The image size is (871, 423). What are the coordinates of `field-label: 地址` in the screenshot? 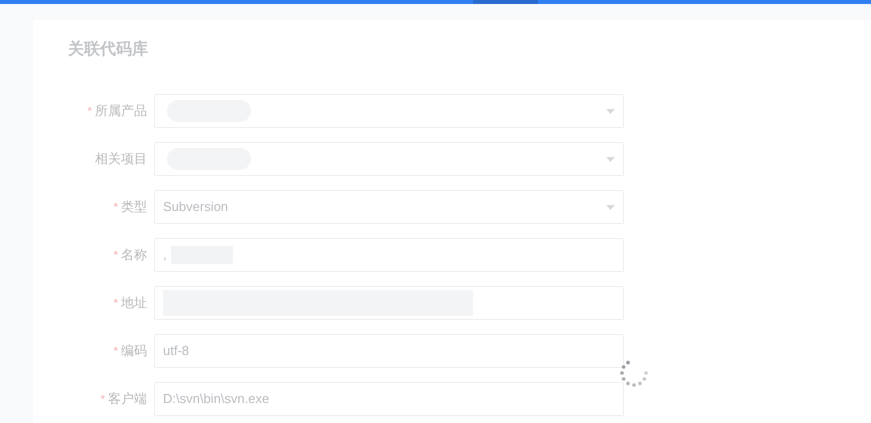 It's located at (134, 303).